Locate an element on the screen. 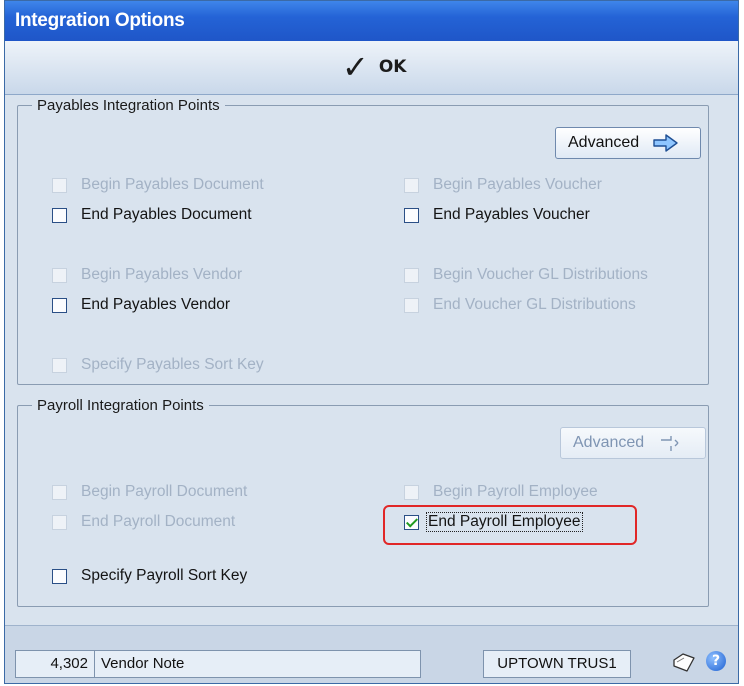  status-bar: 4,302 Vendor Note UPTOWN TRUS1 ? is located at coordinates (371, 654).